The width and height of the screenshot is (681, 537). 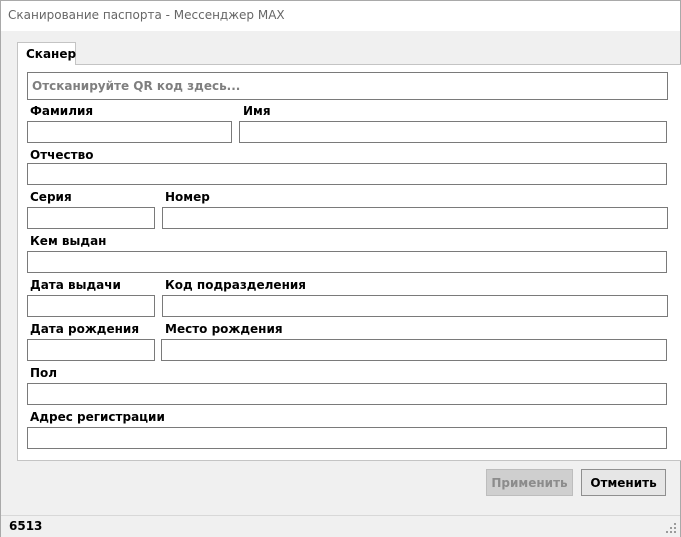 What do you see at coordinates (68, 241) in the screenshot?
I see `issued-by-label: Кем выдан` at bounding box center [68, 241].